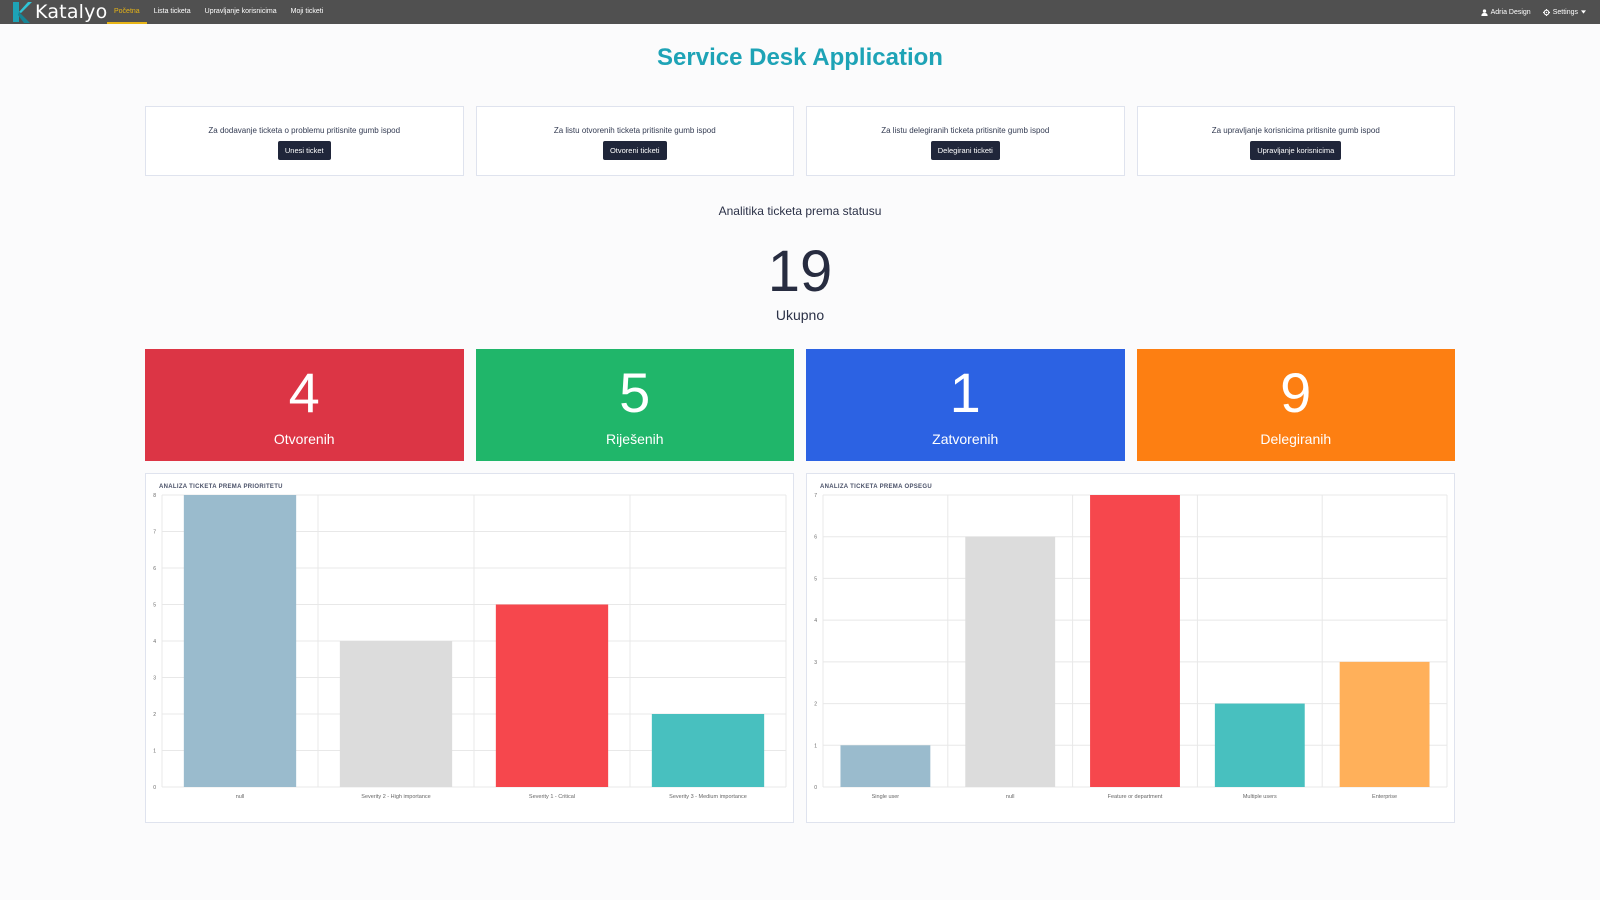  Describe the element at coordinates (634, 439) in the screenshot. I see `stat-label: Riješenih` at that location.